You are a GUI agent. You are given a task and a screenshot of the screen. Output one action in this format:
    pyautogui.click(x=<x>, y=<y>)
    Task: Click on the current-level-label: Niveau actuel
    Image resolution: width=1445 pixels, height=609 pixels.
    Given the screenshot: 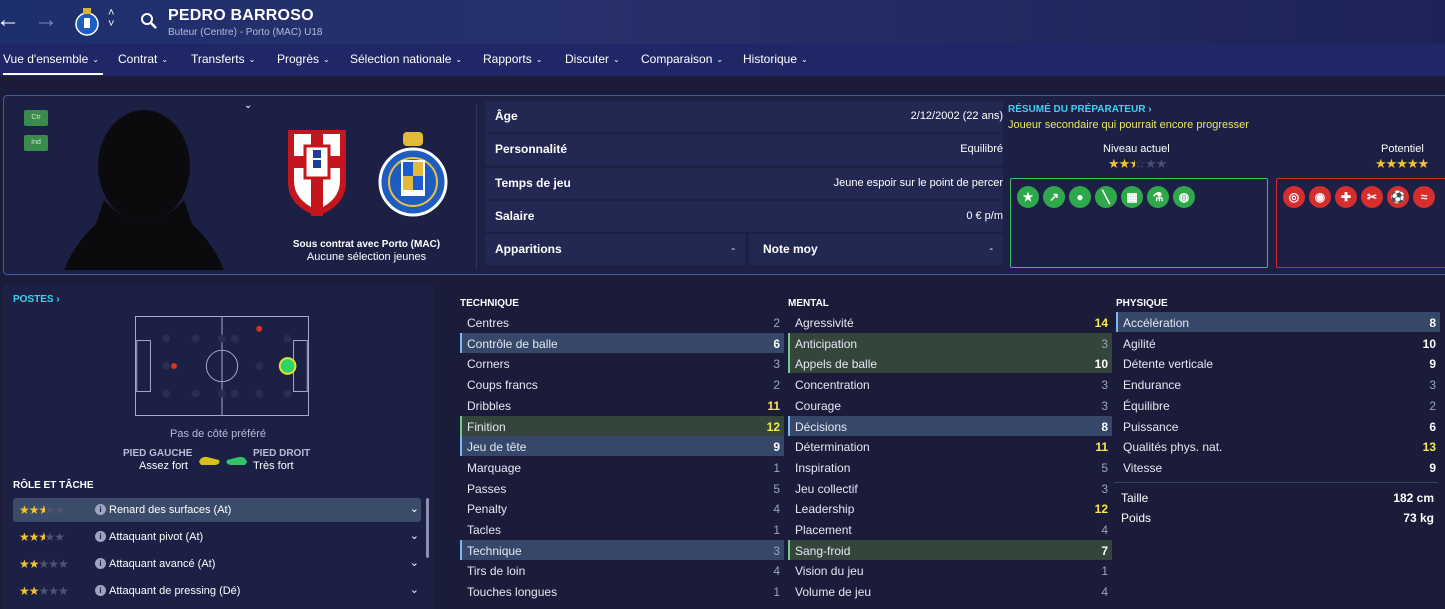 What is the action you would take?
    pyautogui.click(x=1136, y=149)
    